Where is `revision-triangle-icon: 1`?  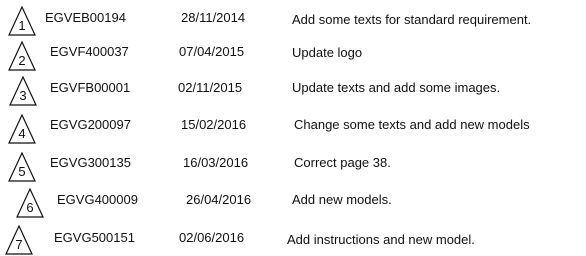 revision-triangle-icon: 1 is located at coordinates (22, 21).